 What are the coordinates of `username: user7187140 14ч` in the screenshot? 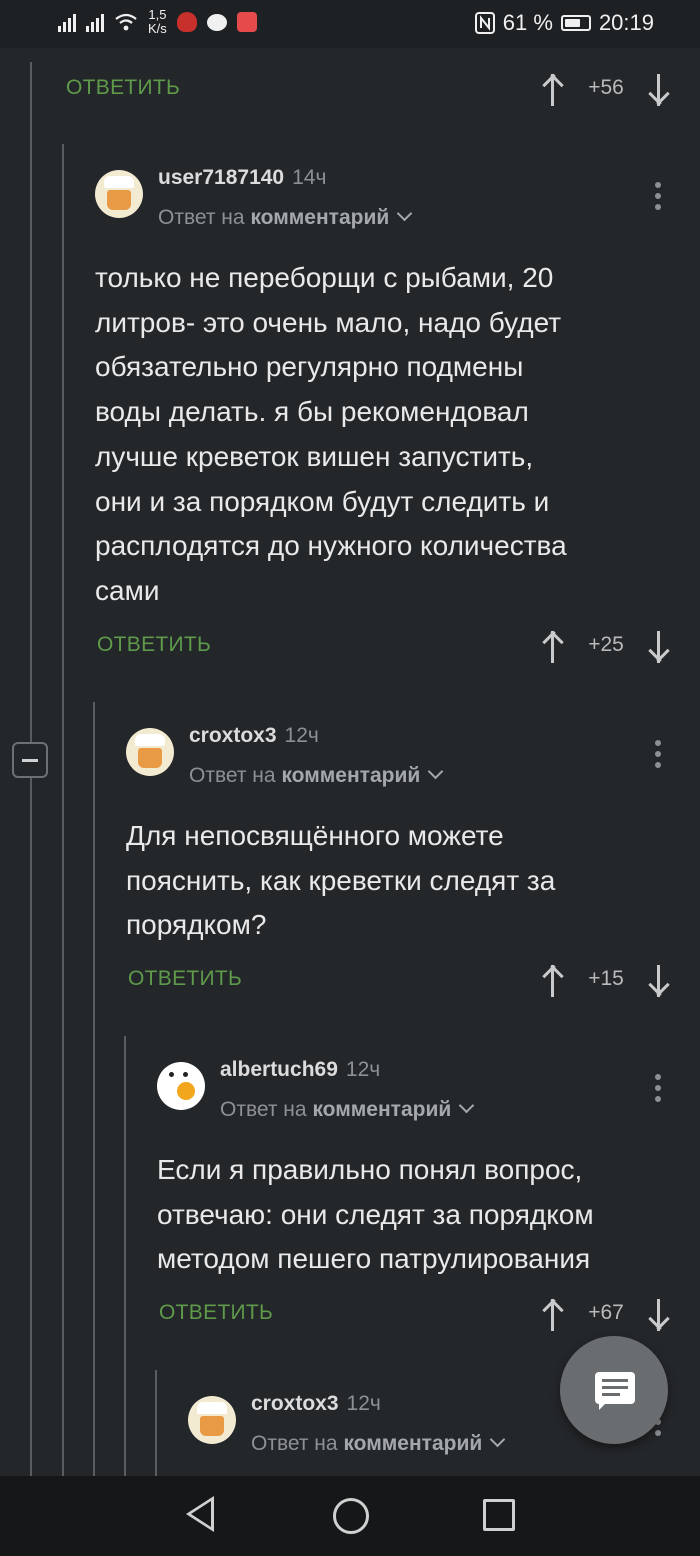 It's located at (242, 178).